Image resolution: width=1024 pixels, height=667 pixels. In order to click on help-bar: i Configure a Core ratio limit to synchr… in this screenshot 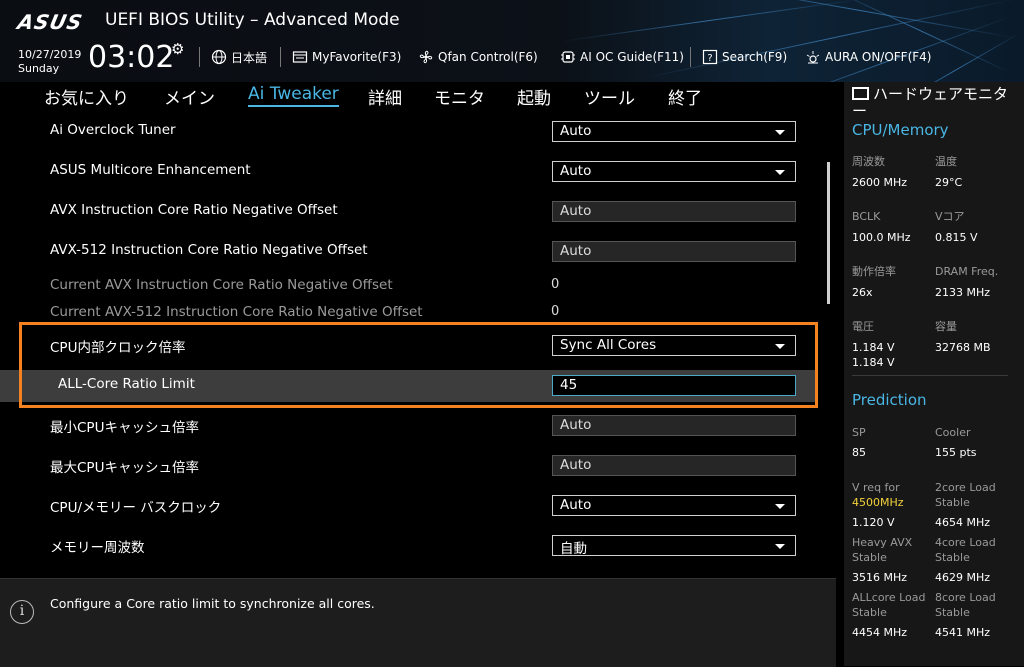, I will do `click(418, 622)`.